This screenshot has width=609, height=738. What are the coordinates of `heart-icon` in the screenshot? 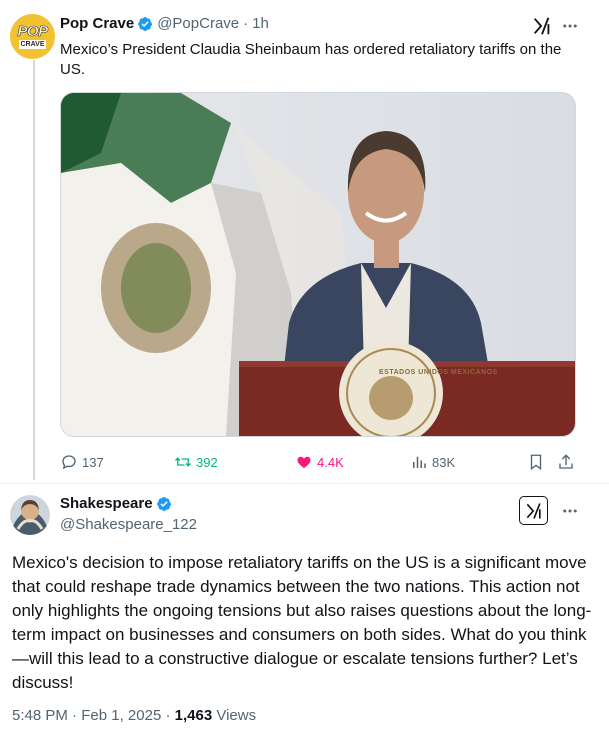 It's located at (304, 462).